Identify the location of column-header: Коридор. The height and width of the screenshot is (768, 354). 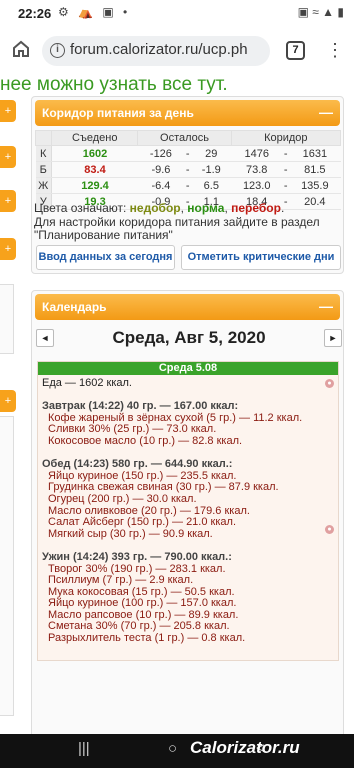
(286, 138).